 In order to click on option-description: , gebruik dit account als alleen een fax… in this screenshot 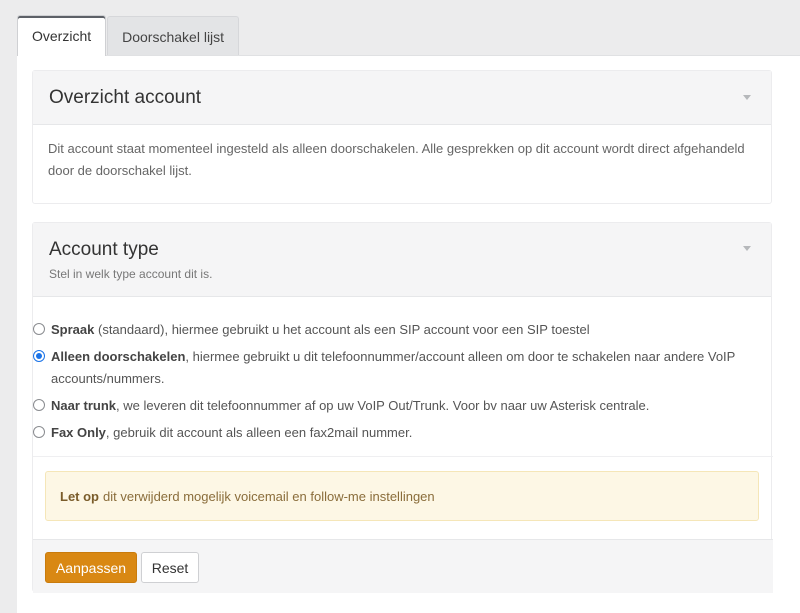, I will do `click(259, 432)`.